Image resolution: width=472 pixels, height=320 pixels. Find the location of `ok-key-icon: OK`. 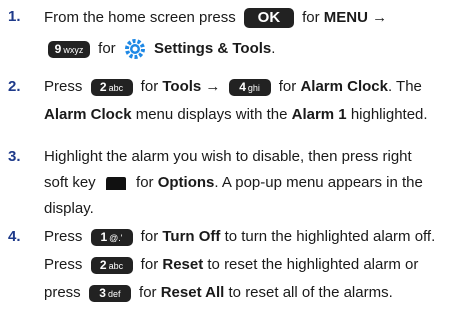

ok-key-icon: OK is located at coordinates (268, 18).